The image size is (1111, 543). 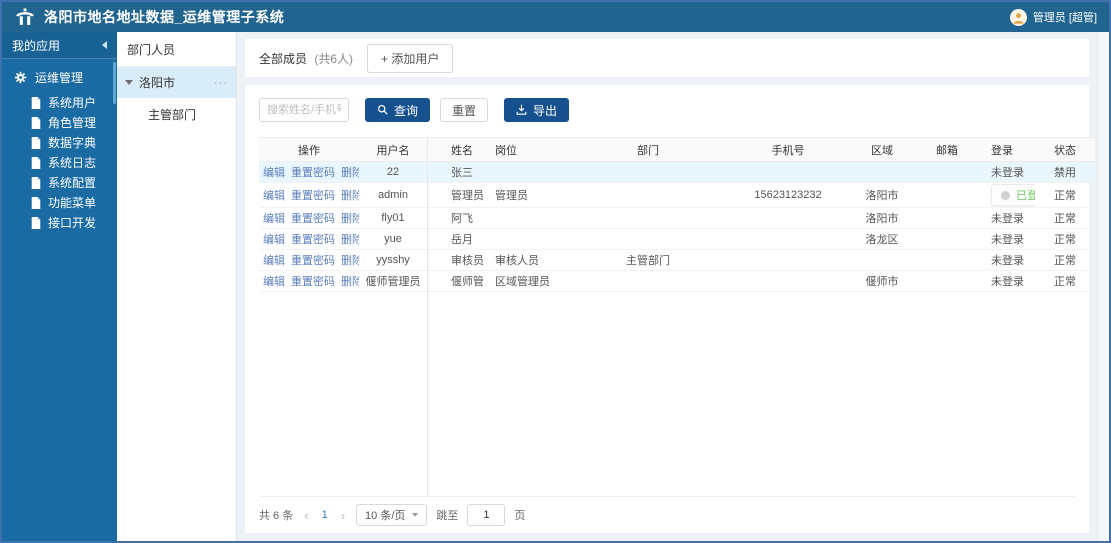 I want to click on pagination: 共 6 条 ‹ 1 › 10 条/页 跳至 页, so click(x=667, y=512).